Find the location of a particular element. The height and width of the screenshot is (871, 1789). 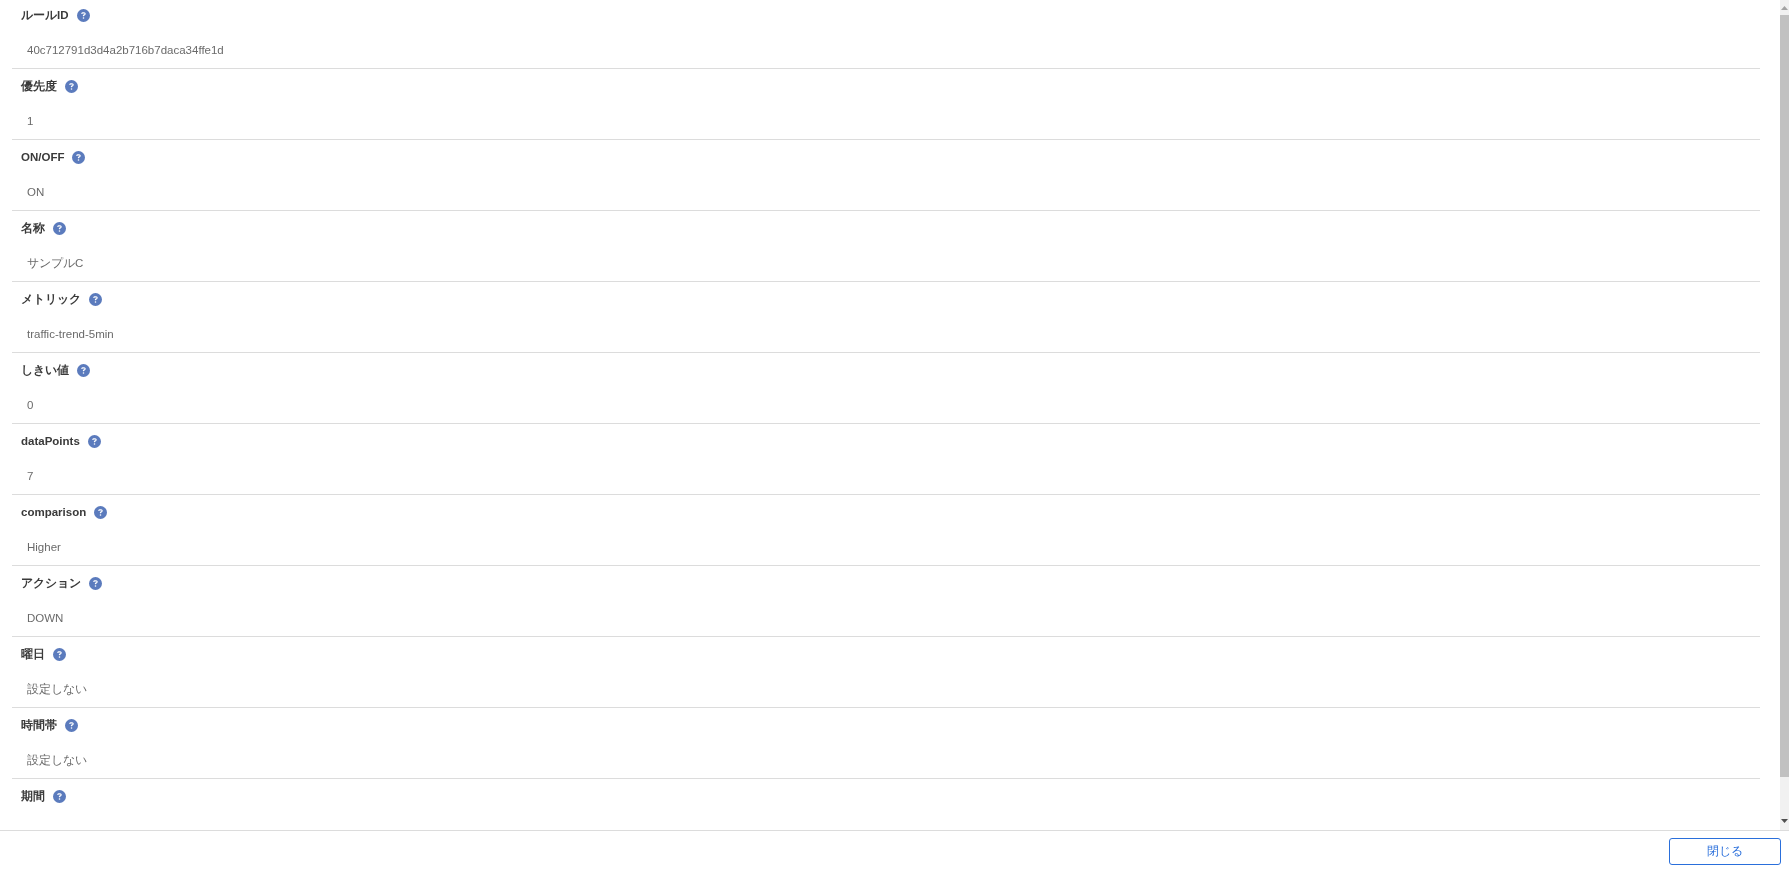

field-label: 優先度 is located at coordinates (39, 86).